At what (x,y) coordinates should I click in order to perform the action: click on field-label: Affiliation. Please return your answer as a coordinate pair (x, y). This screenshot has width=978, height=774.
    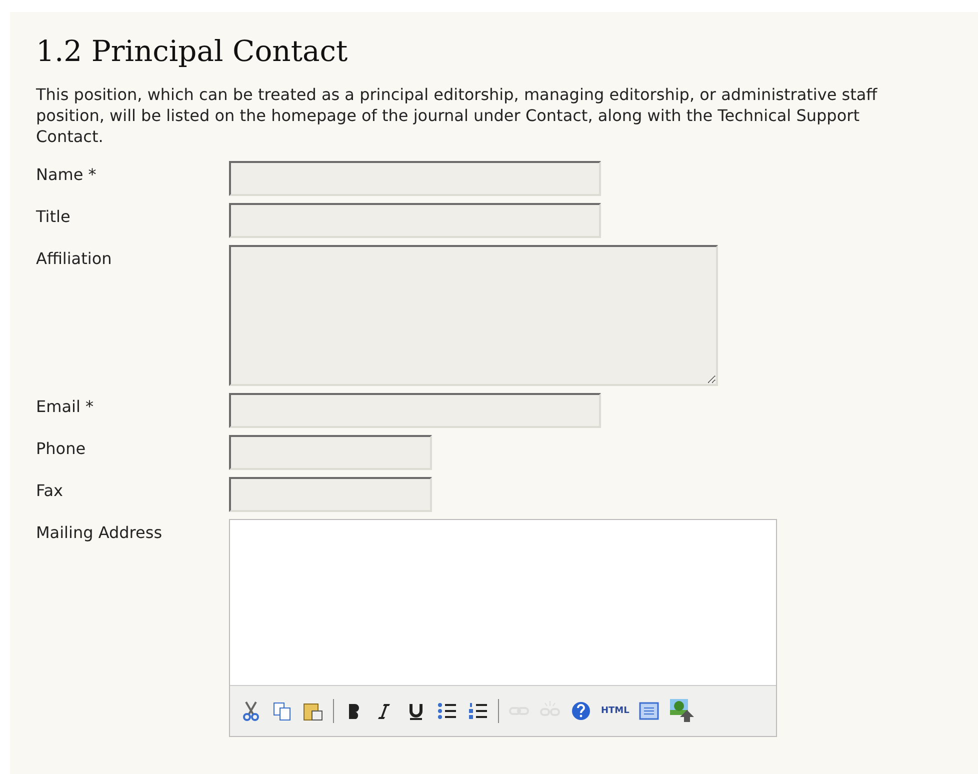
    Looking at the image, I should click on (74, 259).